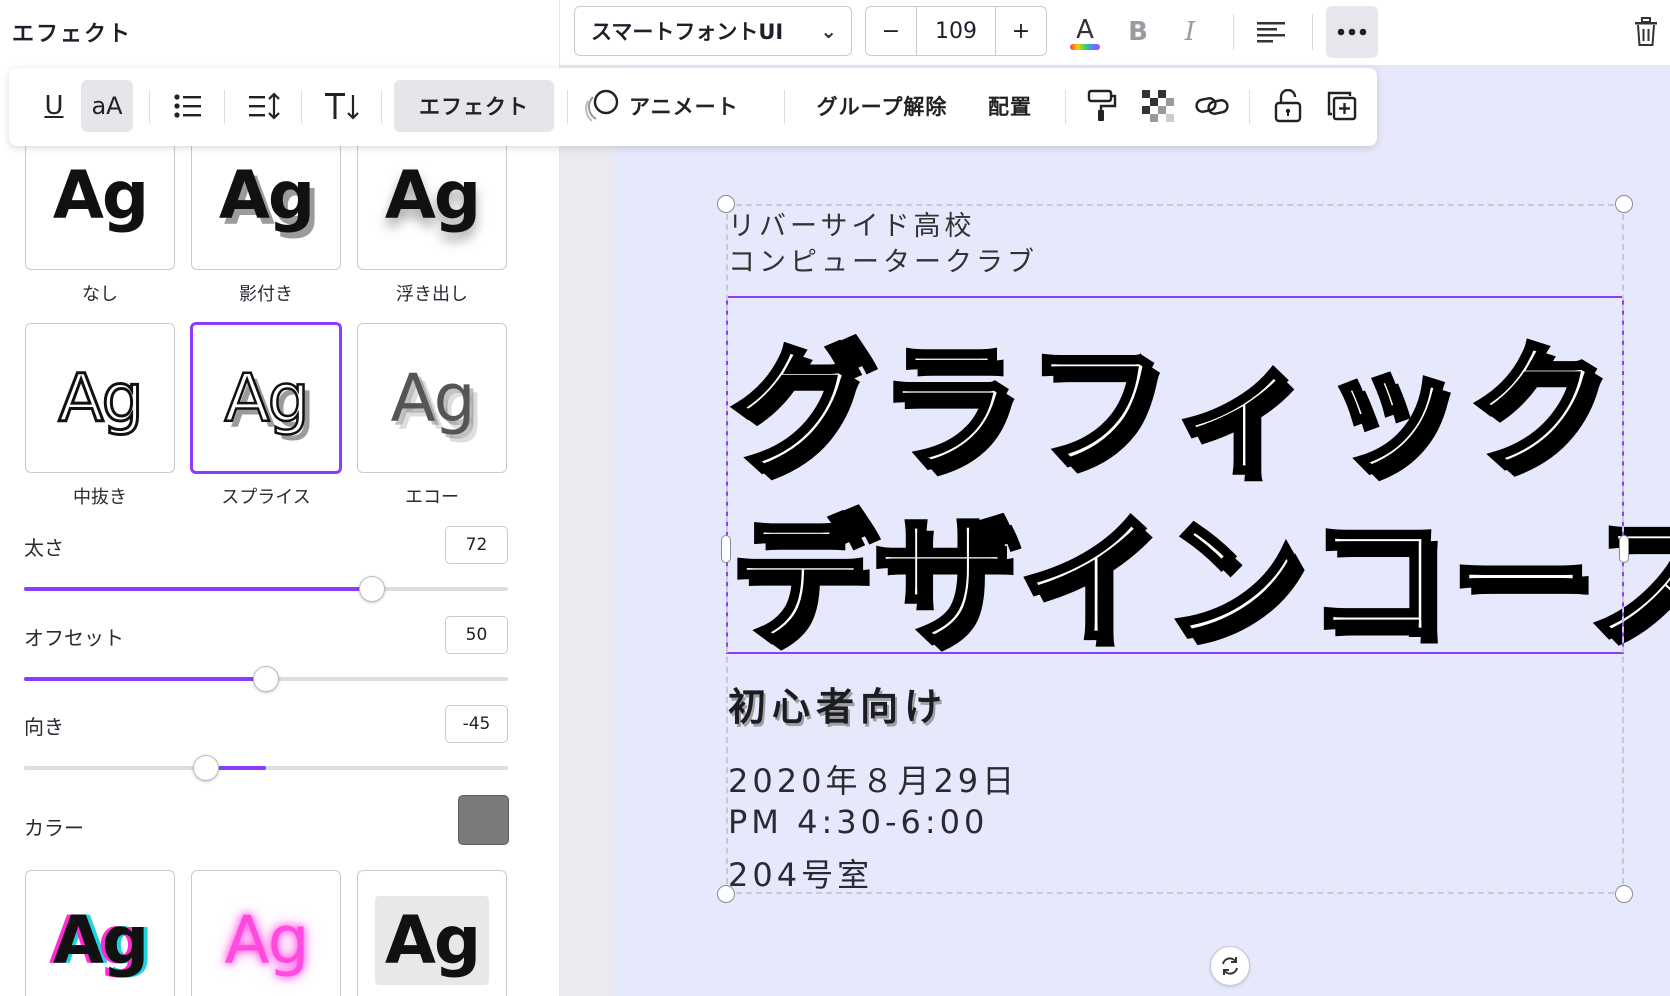 Image resolution: width=1670 pixels, height=996 pixels. What do you see at coordinates (266, 768) in the screenshot?
I see `direction-slider` at bounding box center [266, 768].